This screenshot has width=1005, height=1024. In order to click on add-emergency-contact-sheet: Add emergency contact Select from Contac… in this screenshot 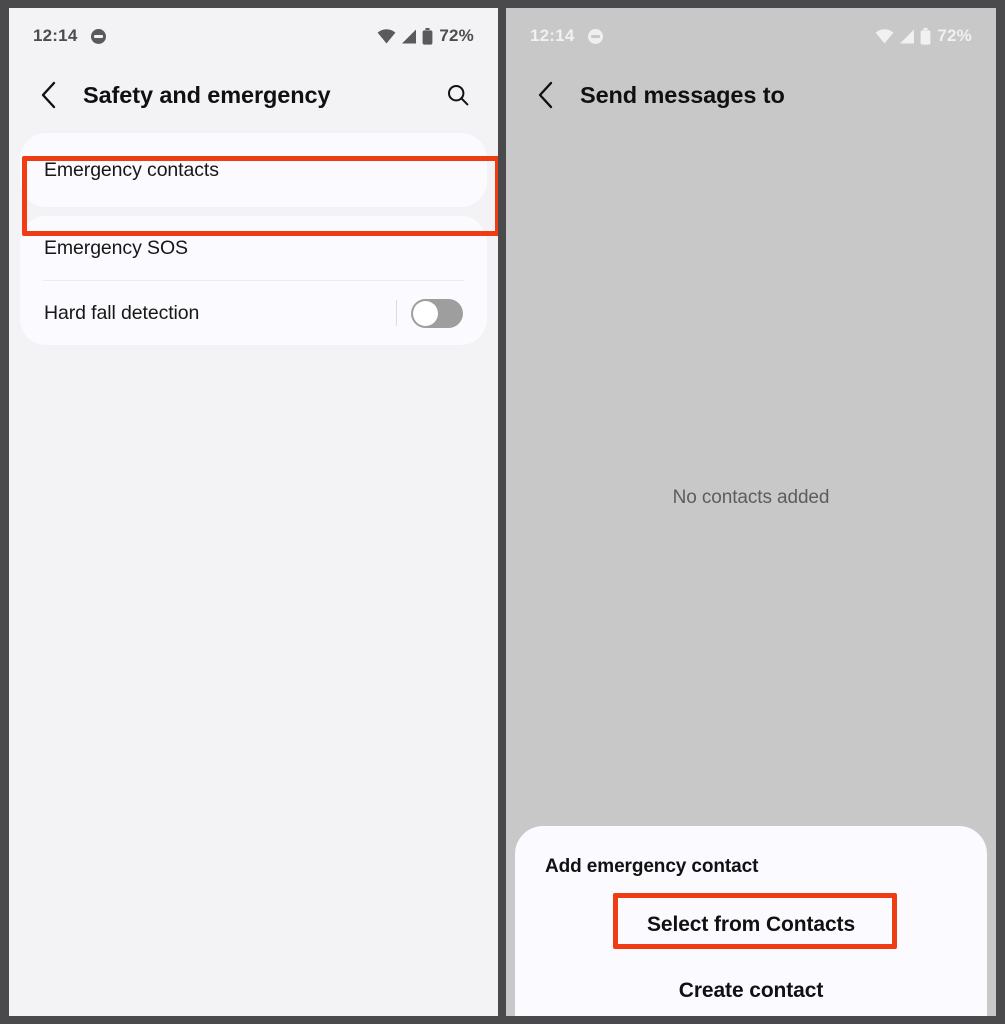, I will do `click(751, 921)`.